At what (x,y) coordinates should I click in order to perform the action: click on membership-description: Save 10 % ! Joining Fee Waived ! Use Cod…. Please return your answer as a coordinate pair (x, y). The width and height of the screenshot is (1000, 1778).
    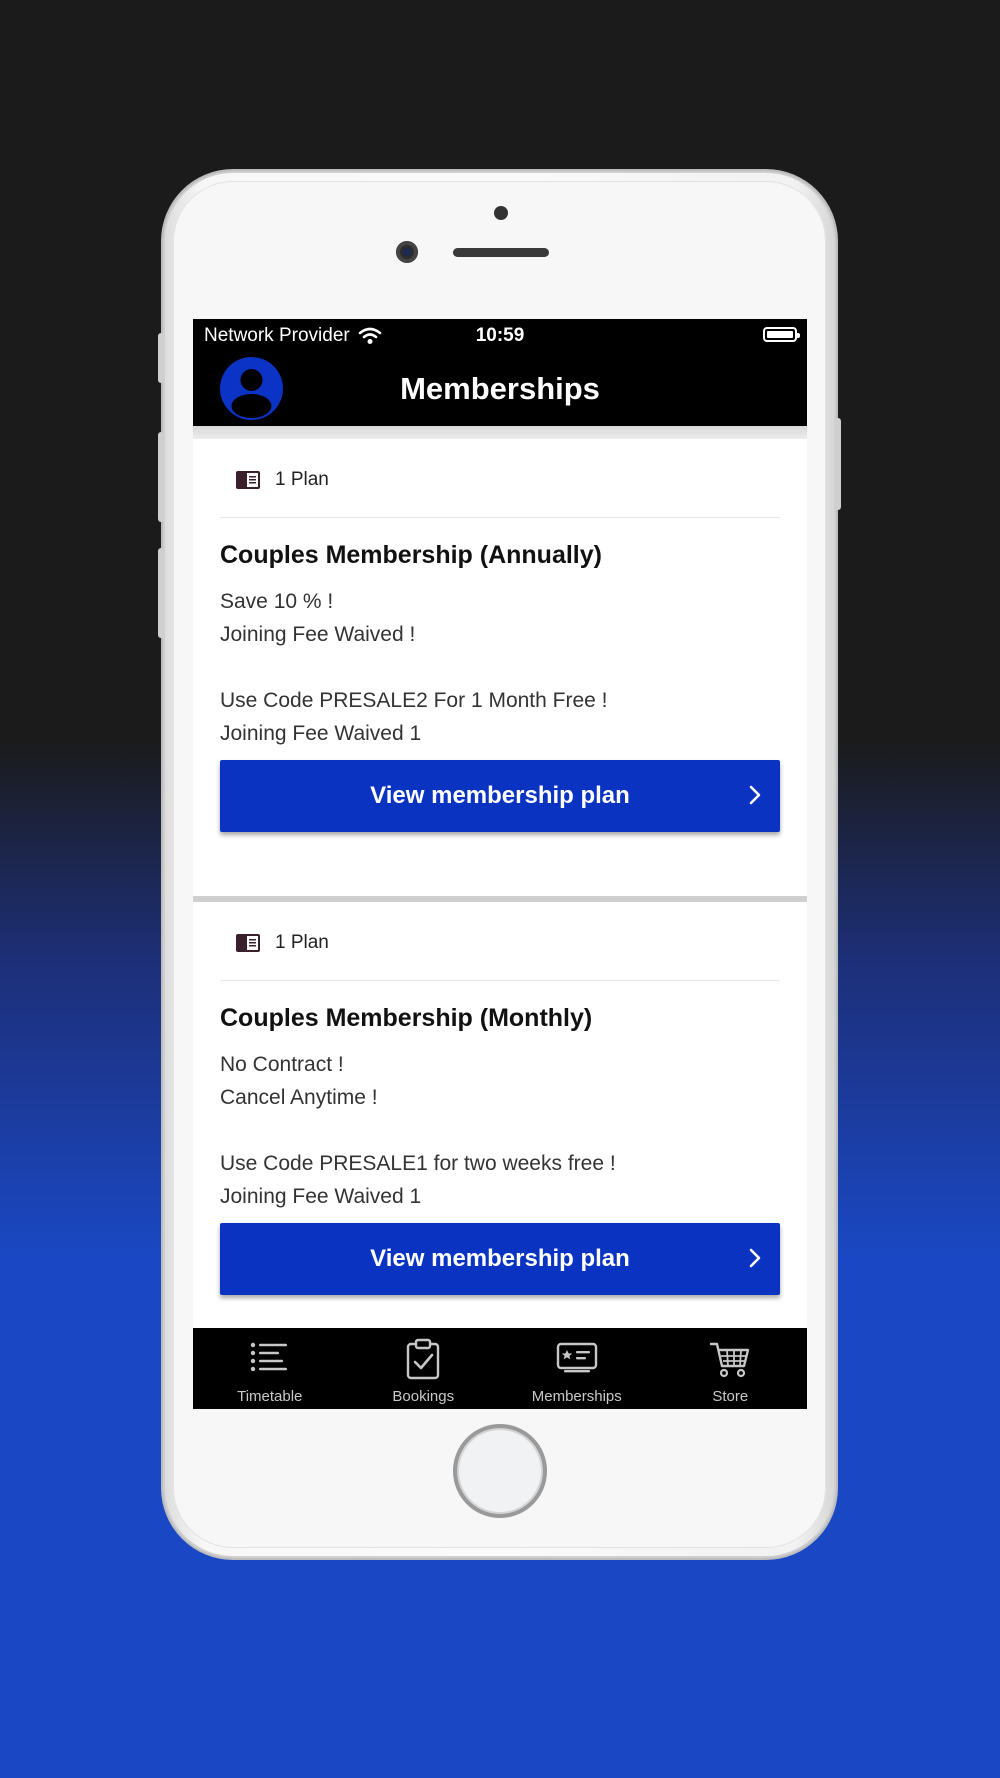
    Looking at the image, I should click on (414, 667).